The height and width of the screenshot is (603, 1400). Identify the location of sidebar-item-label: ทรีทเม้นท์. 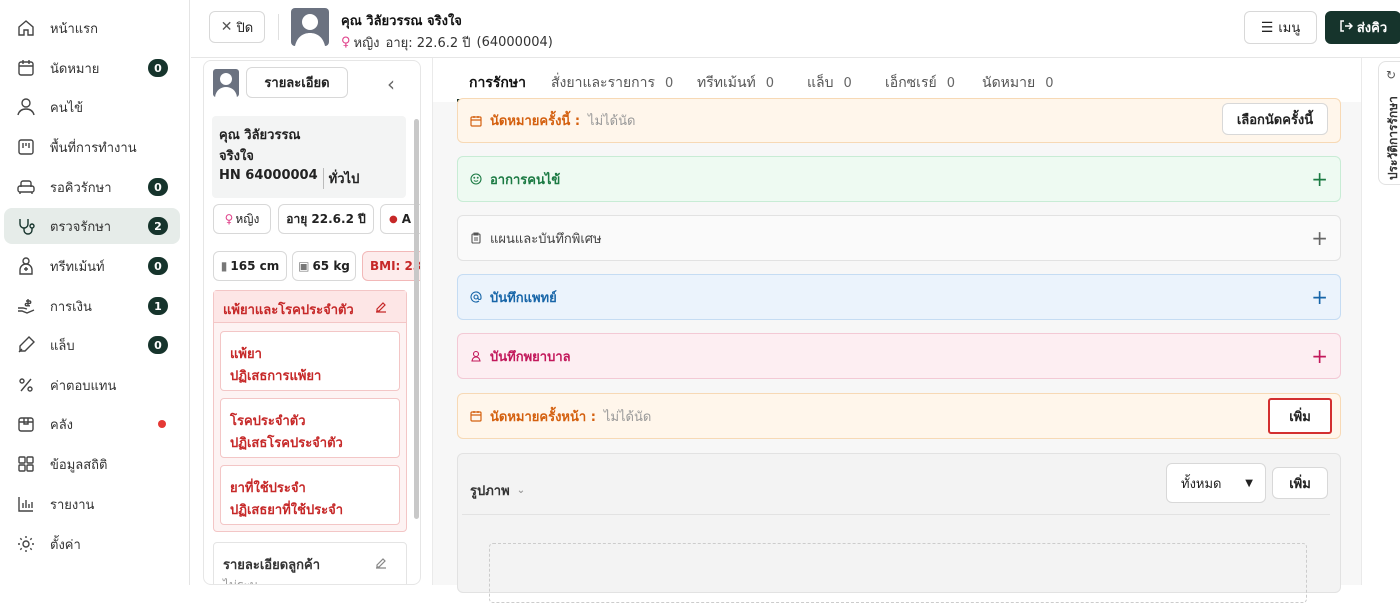
(77, 267).